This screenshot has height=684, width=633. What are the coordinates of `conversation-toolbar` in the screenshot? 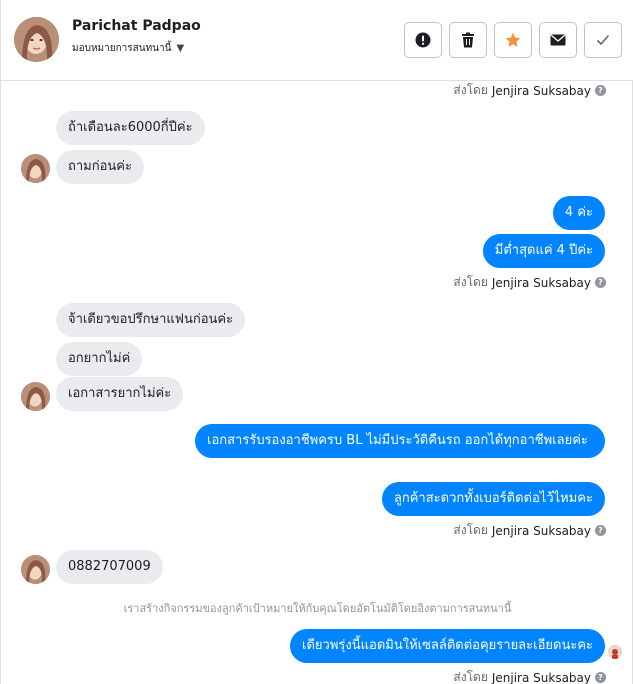 It's located at (513, 40).